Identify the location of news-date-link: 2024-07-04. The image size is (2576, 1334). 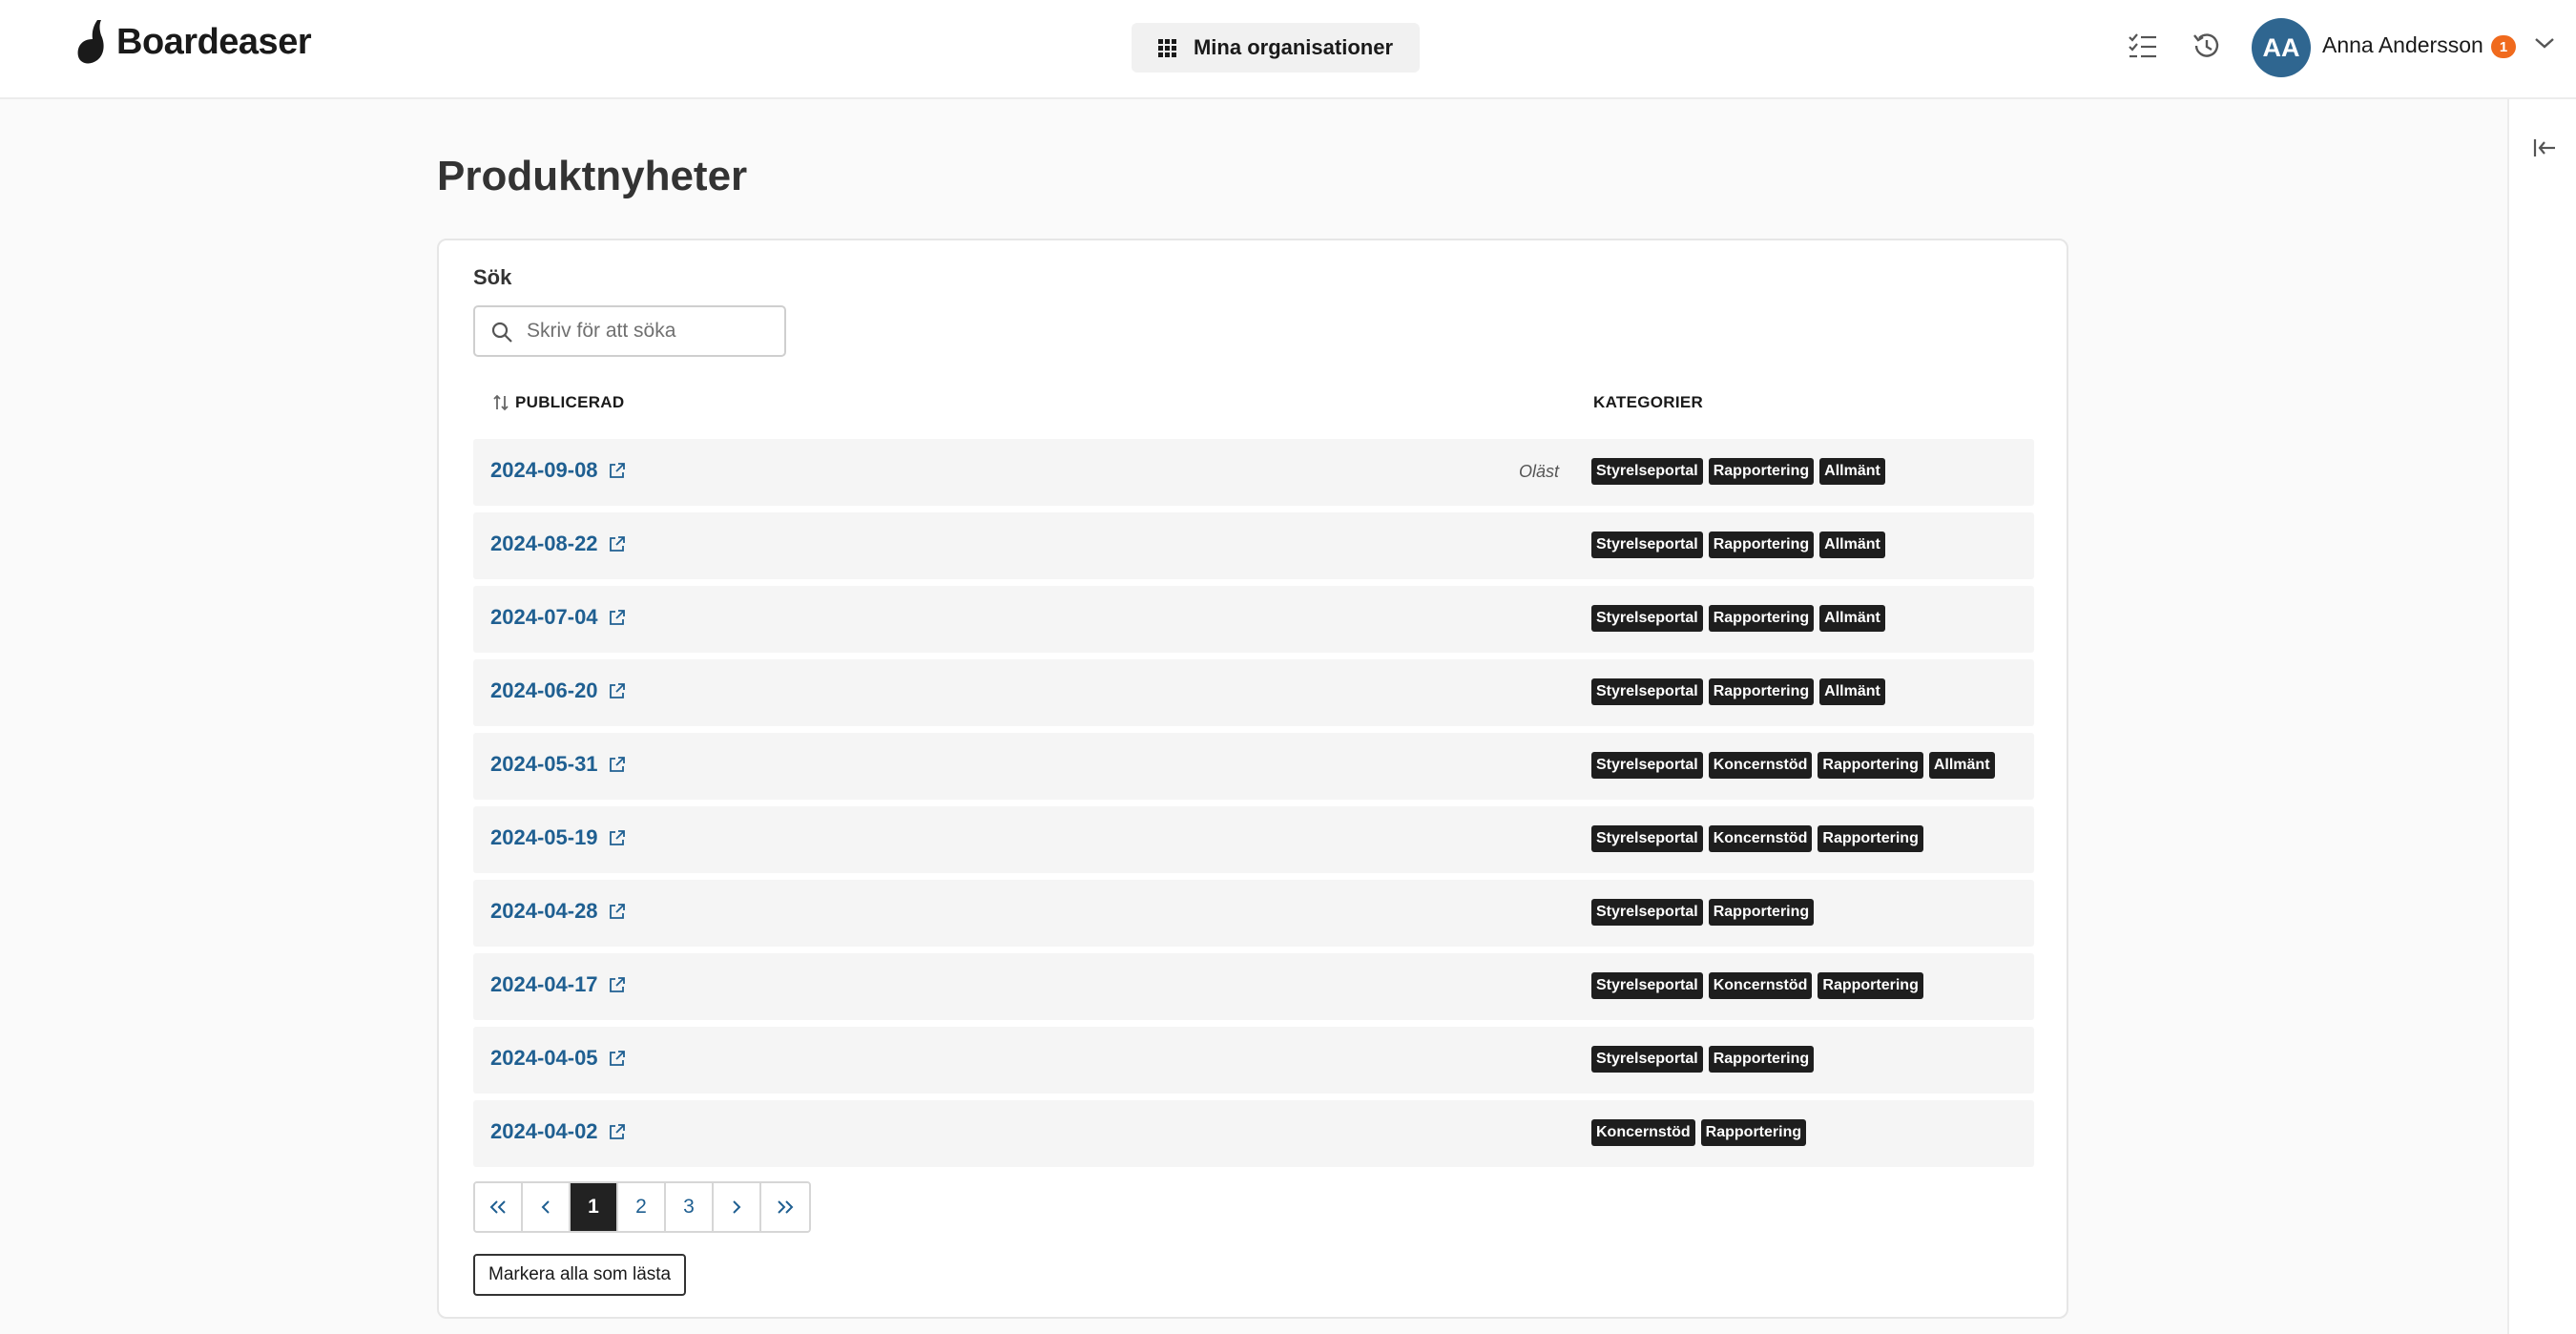
(558, 617).